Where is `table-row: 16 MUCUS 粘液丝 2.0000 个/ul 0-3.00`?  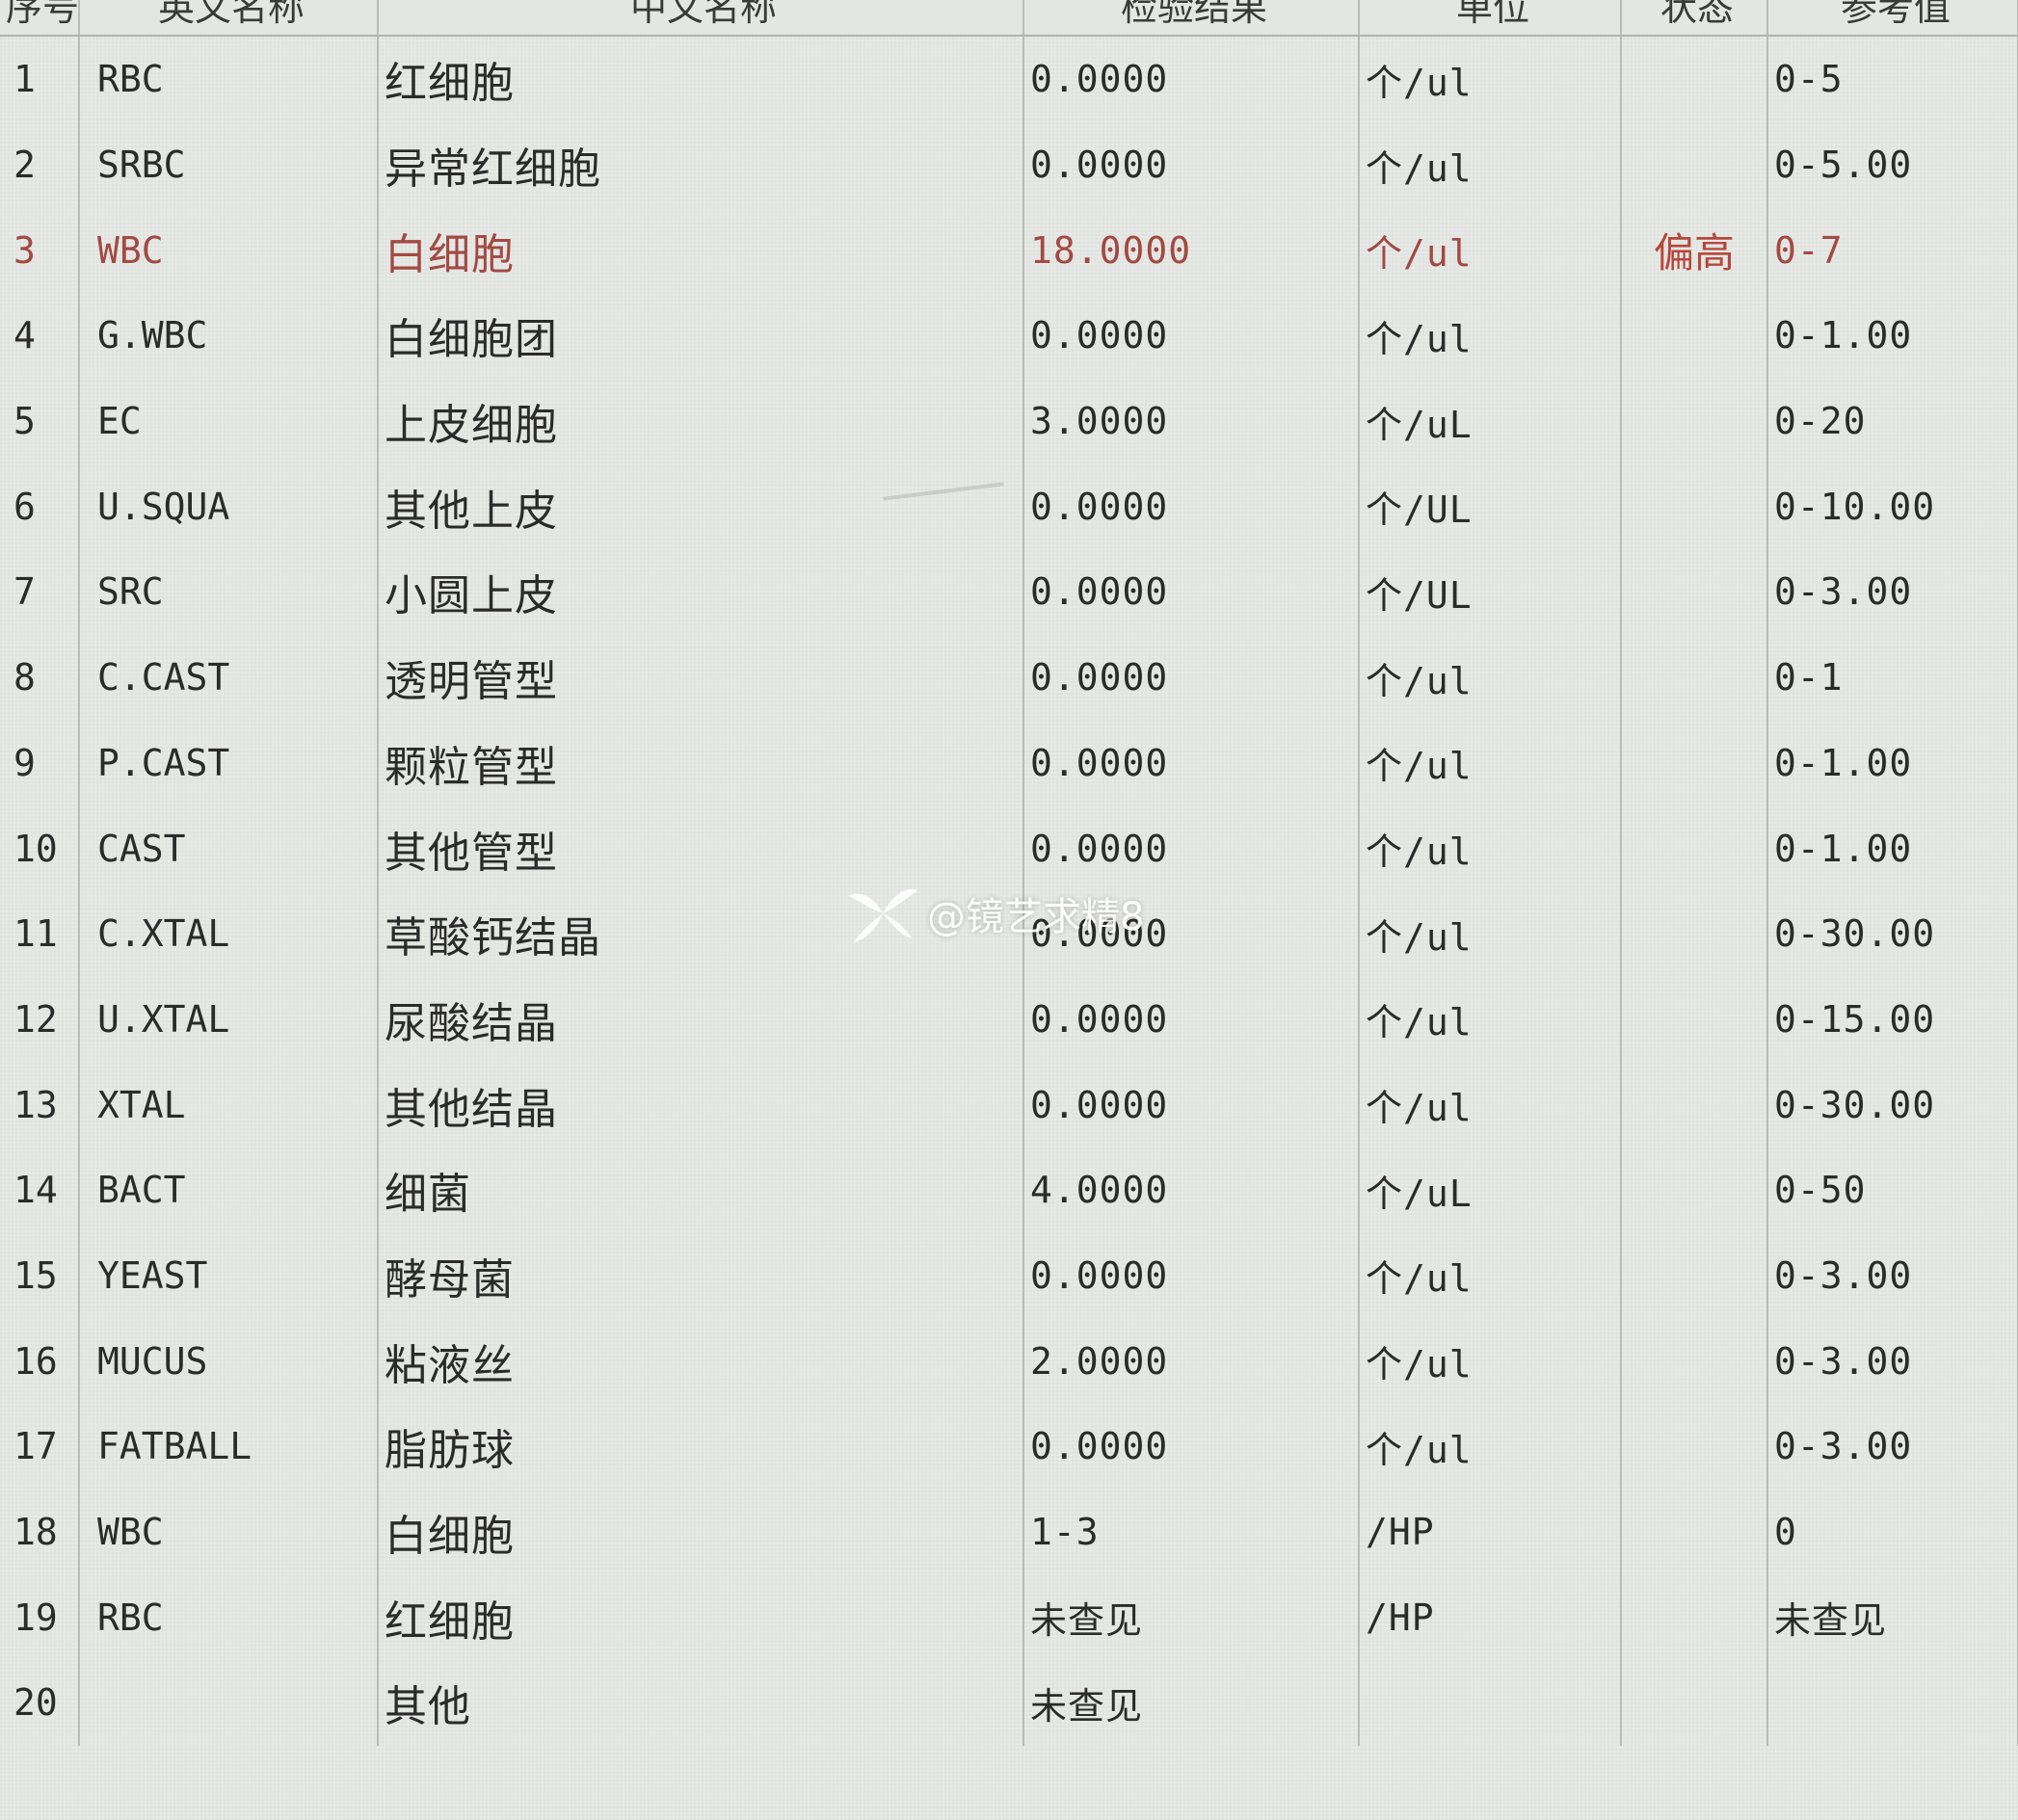 table-row: 16 MUCUS 粘液丝 2.0000 个/ul 0-3.00 is located at coordinates (1009, 1361).